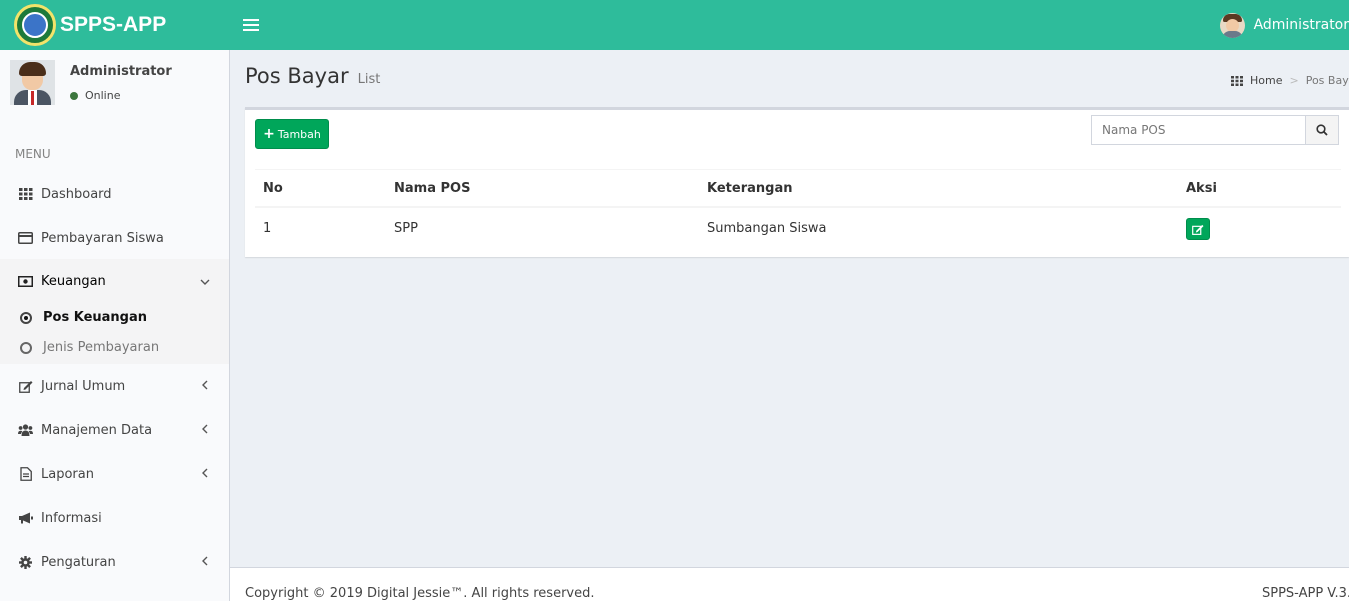 This screenshot has width=1349, height=601. Describe the element at coordinates (25, 518) in the screenshot. I see `bullhorn-icon` at that location.